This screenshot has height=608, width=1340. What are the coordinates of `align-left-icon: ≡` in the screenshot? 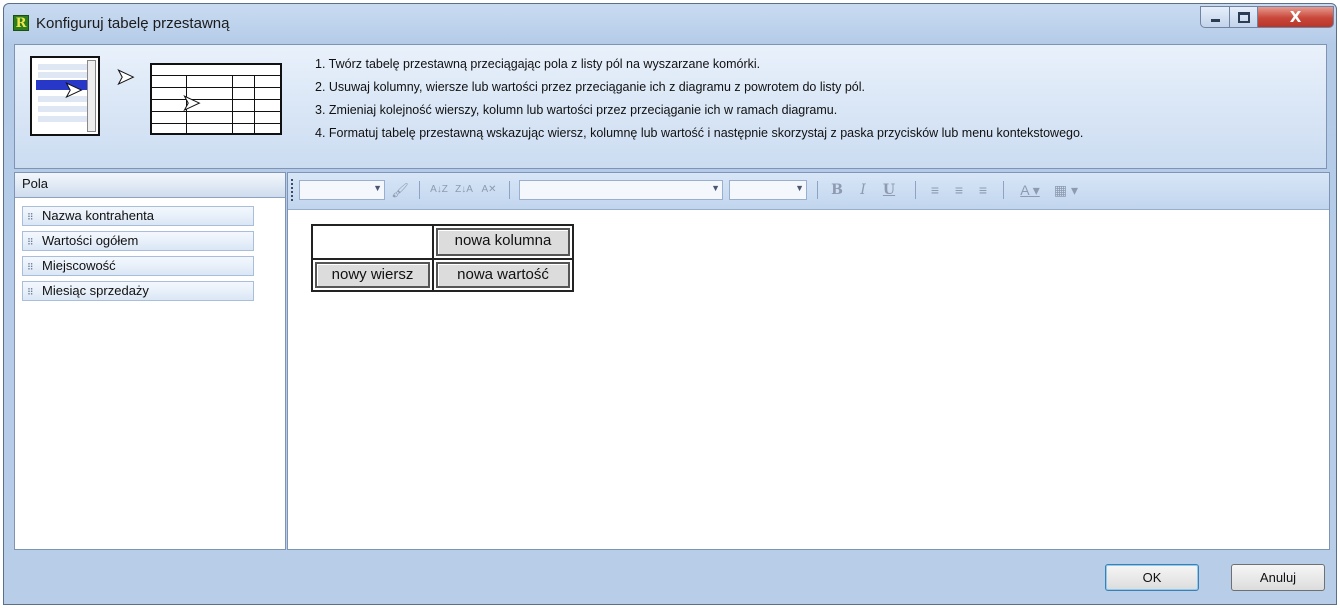 It's located at (935, 190).